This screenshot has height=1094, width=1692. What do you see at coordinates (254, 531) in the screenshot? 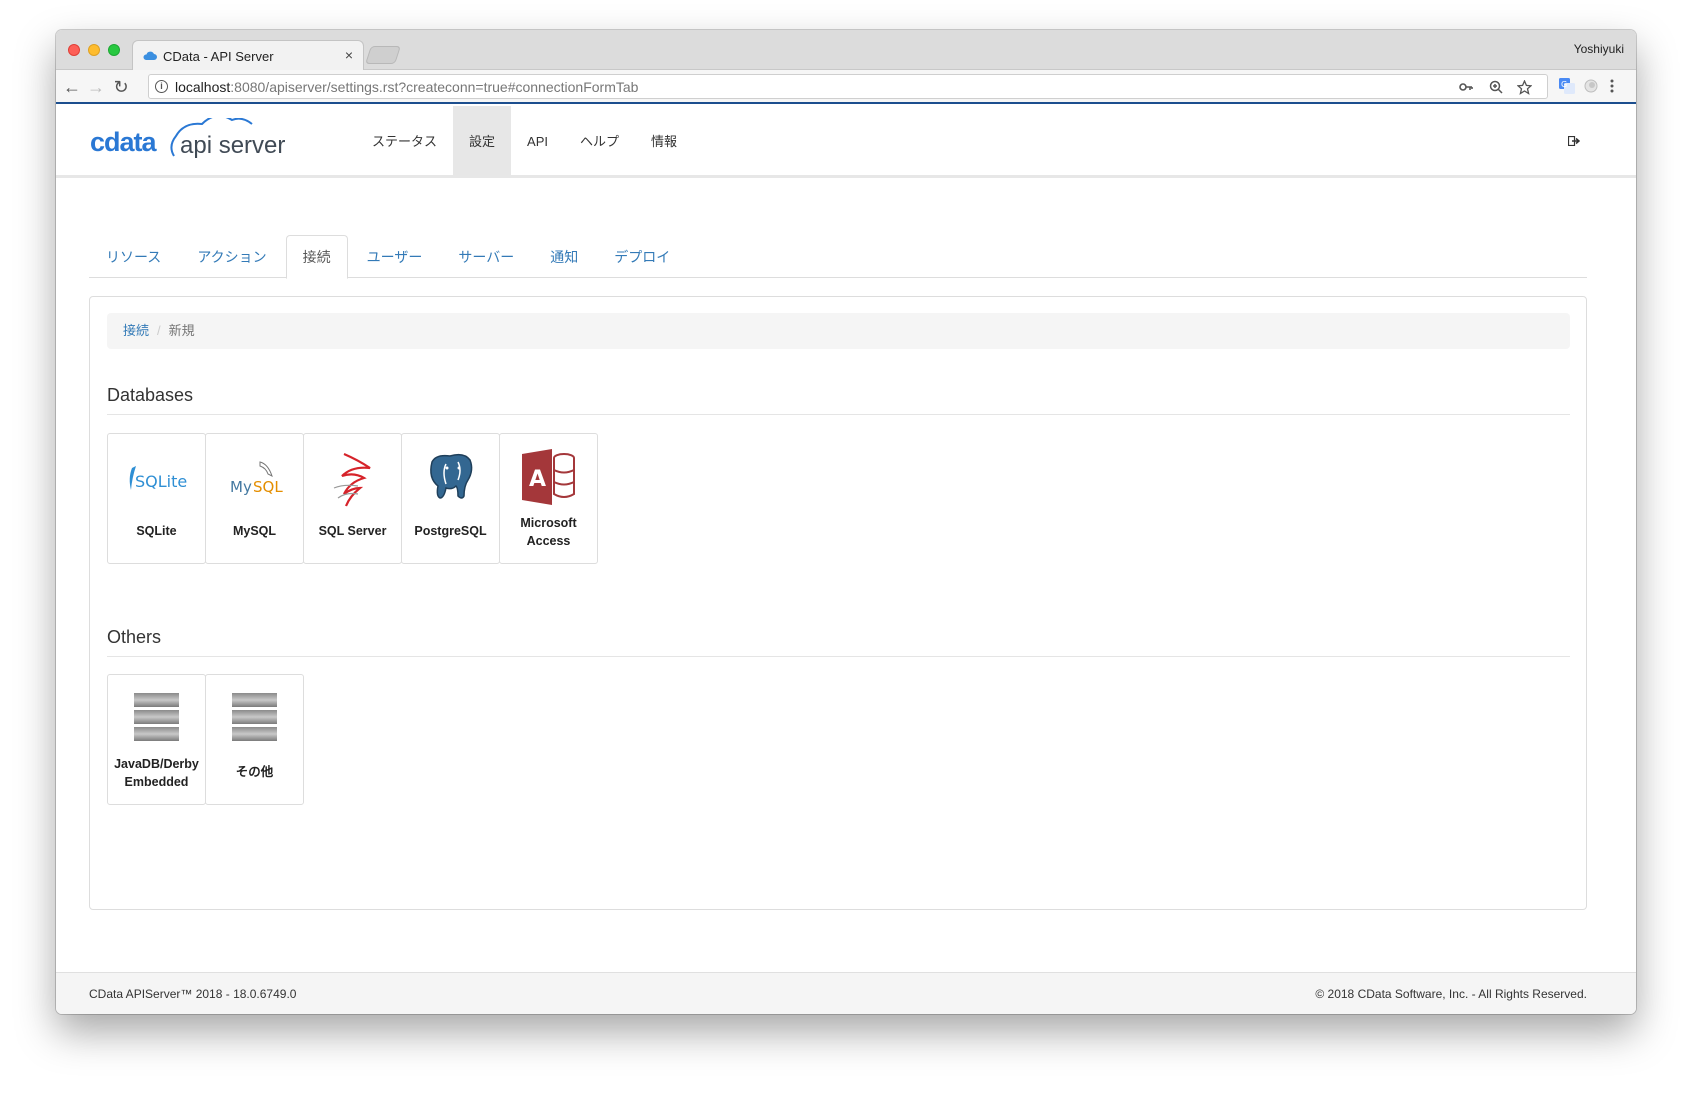
I see `card-label: MySQL` at bounding box center [254, 531].